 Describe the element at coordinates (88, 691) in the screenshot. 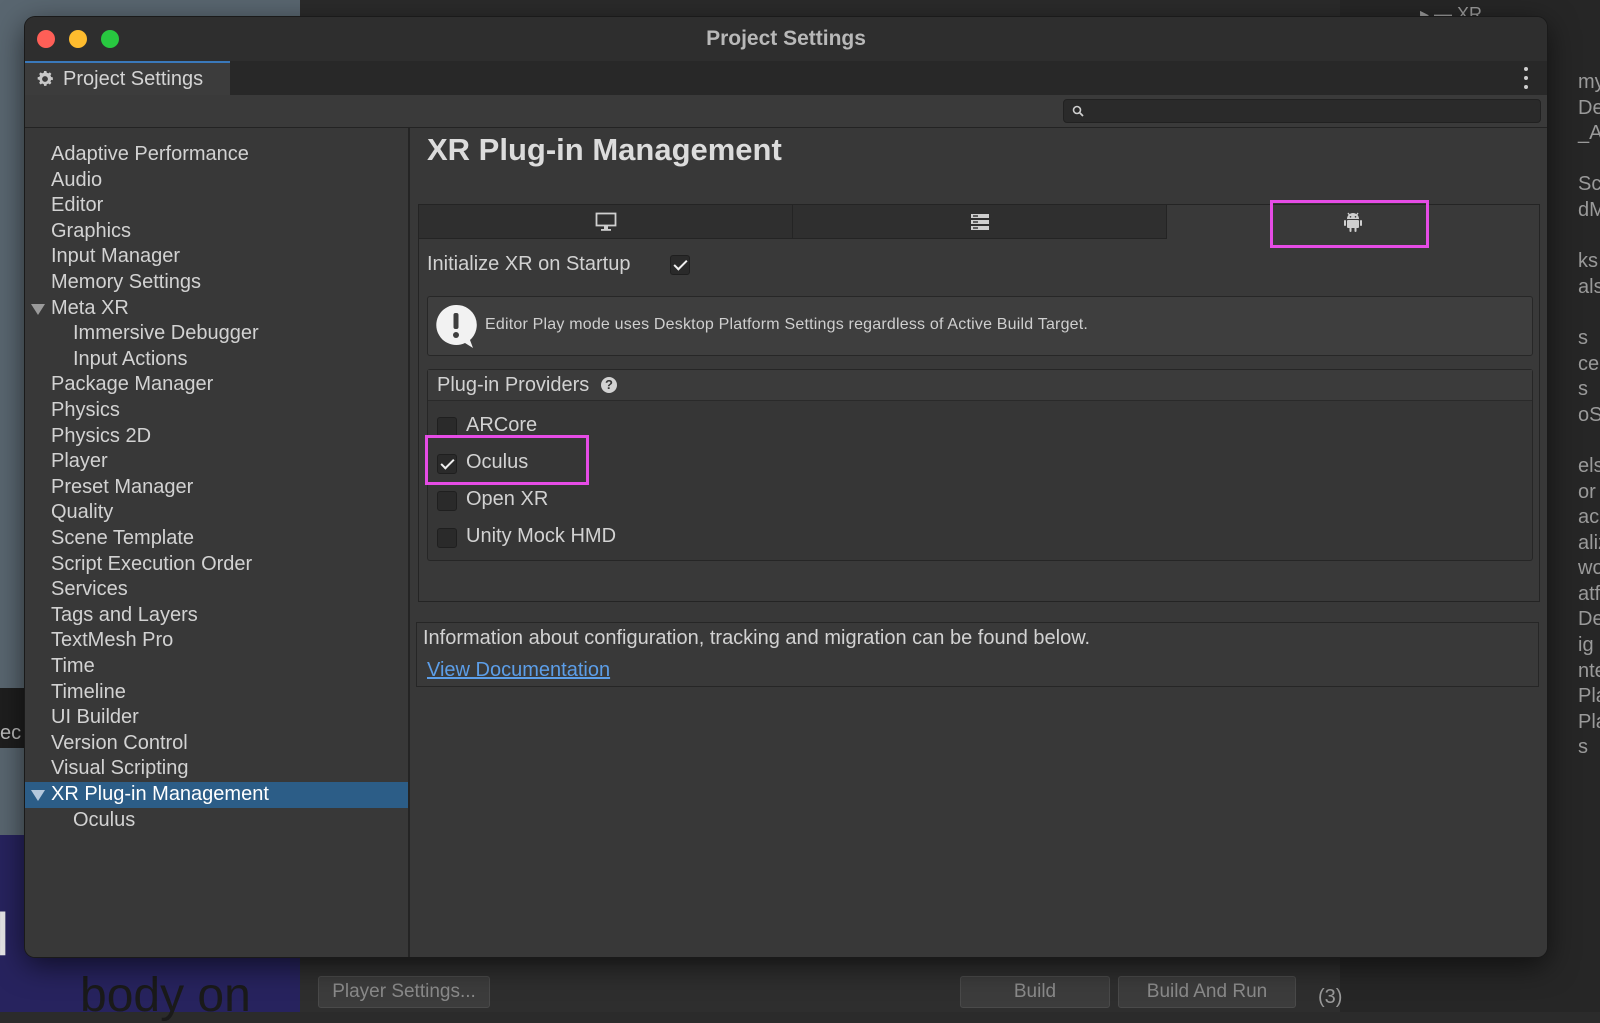

I see `sidebar-item-label: Timeline` at that location.